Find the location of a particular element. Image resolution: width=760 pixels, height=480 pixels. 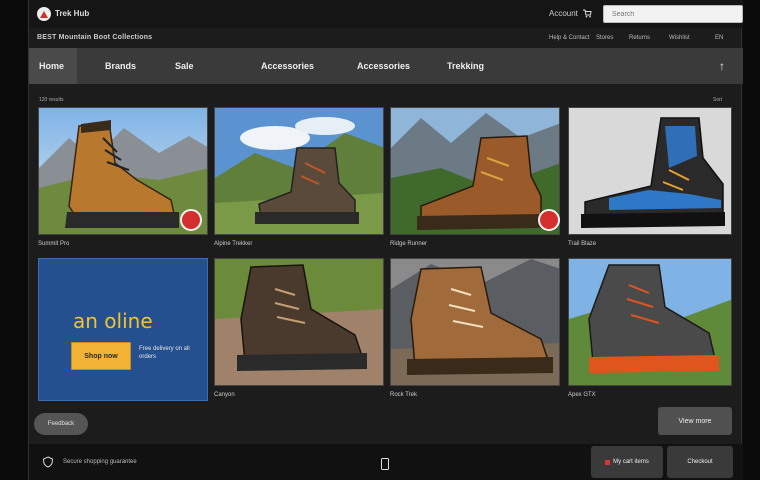

product-name: Alpine Trekker is located at coordinates (233, 244).